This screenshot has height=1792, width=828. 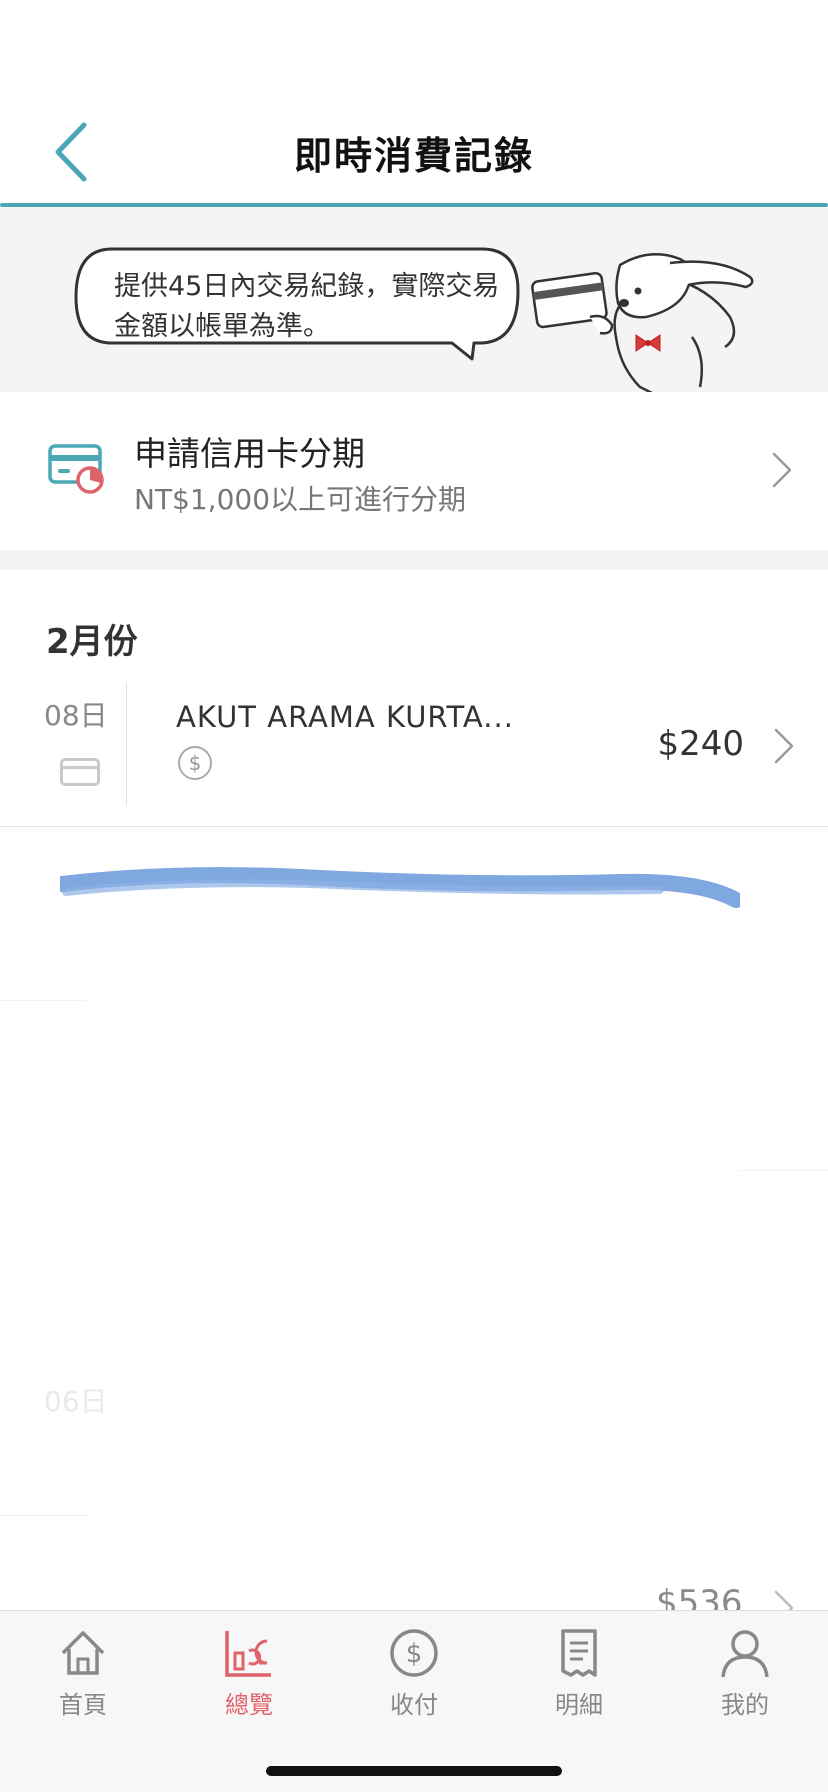 I want to click on dollar-coin-icon: $, so click(x=414, y=1653).